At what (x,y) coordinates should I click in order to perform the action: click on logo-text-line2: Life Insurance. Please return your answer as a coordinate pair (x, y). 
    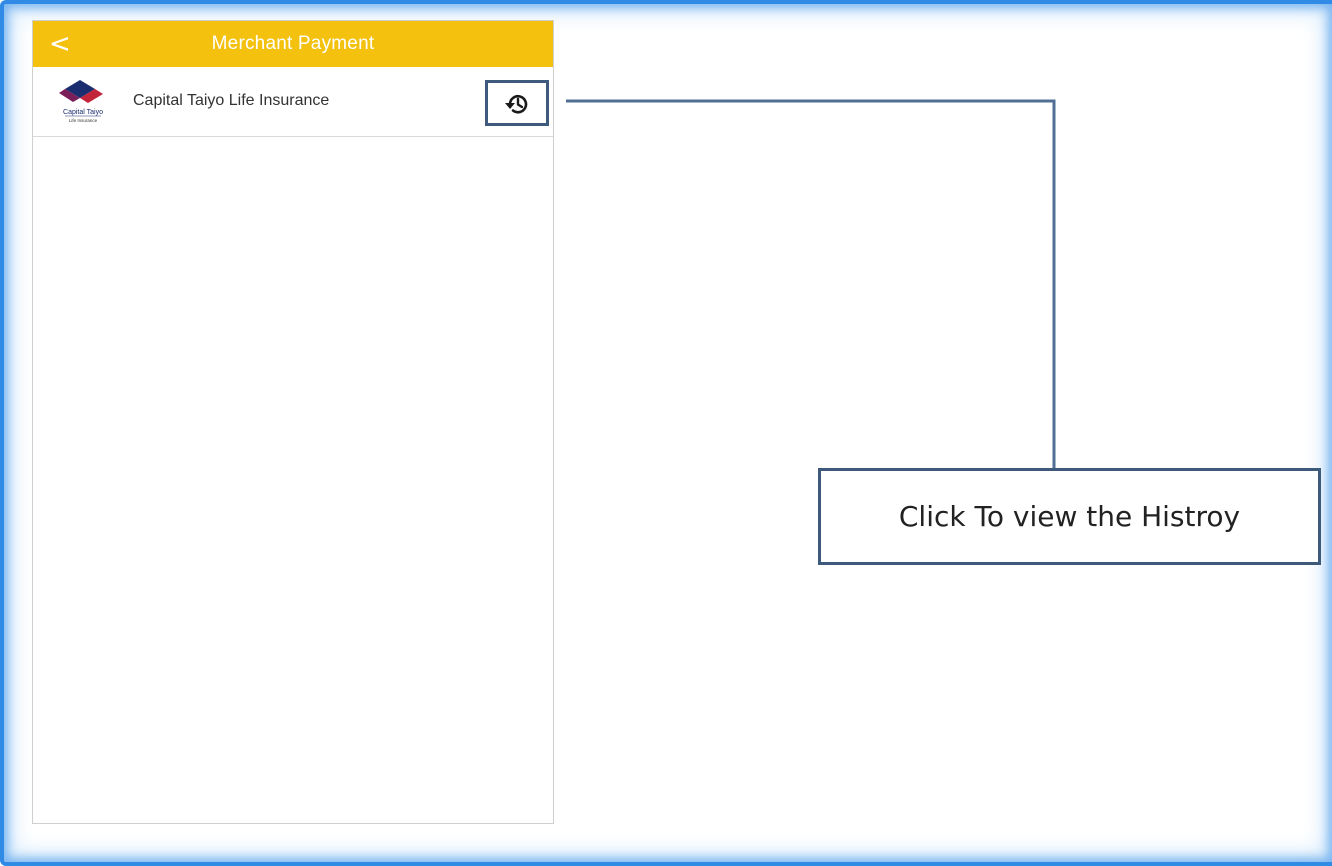
    Looking at the image, I should click on (83, 120).